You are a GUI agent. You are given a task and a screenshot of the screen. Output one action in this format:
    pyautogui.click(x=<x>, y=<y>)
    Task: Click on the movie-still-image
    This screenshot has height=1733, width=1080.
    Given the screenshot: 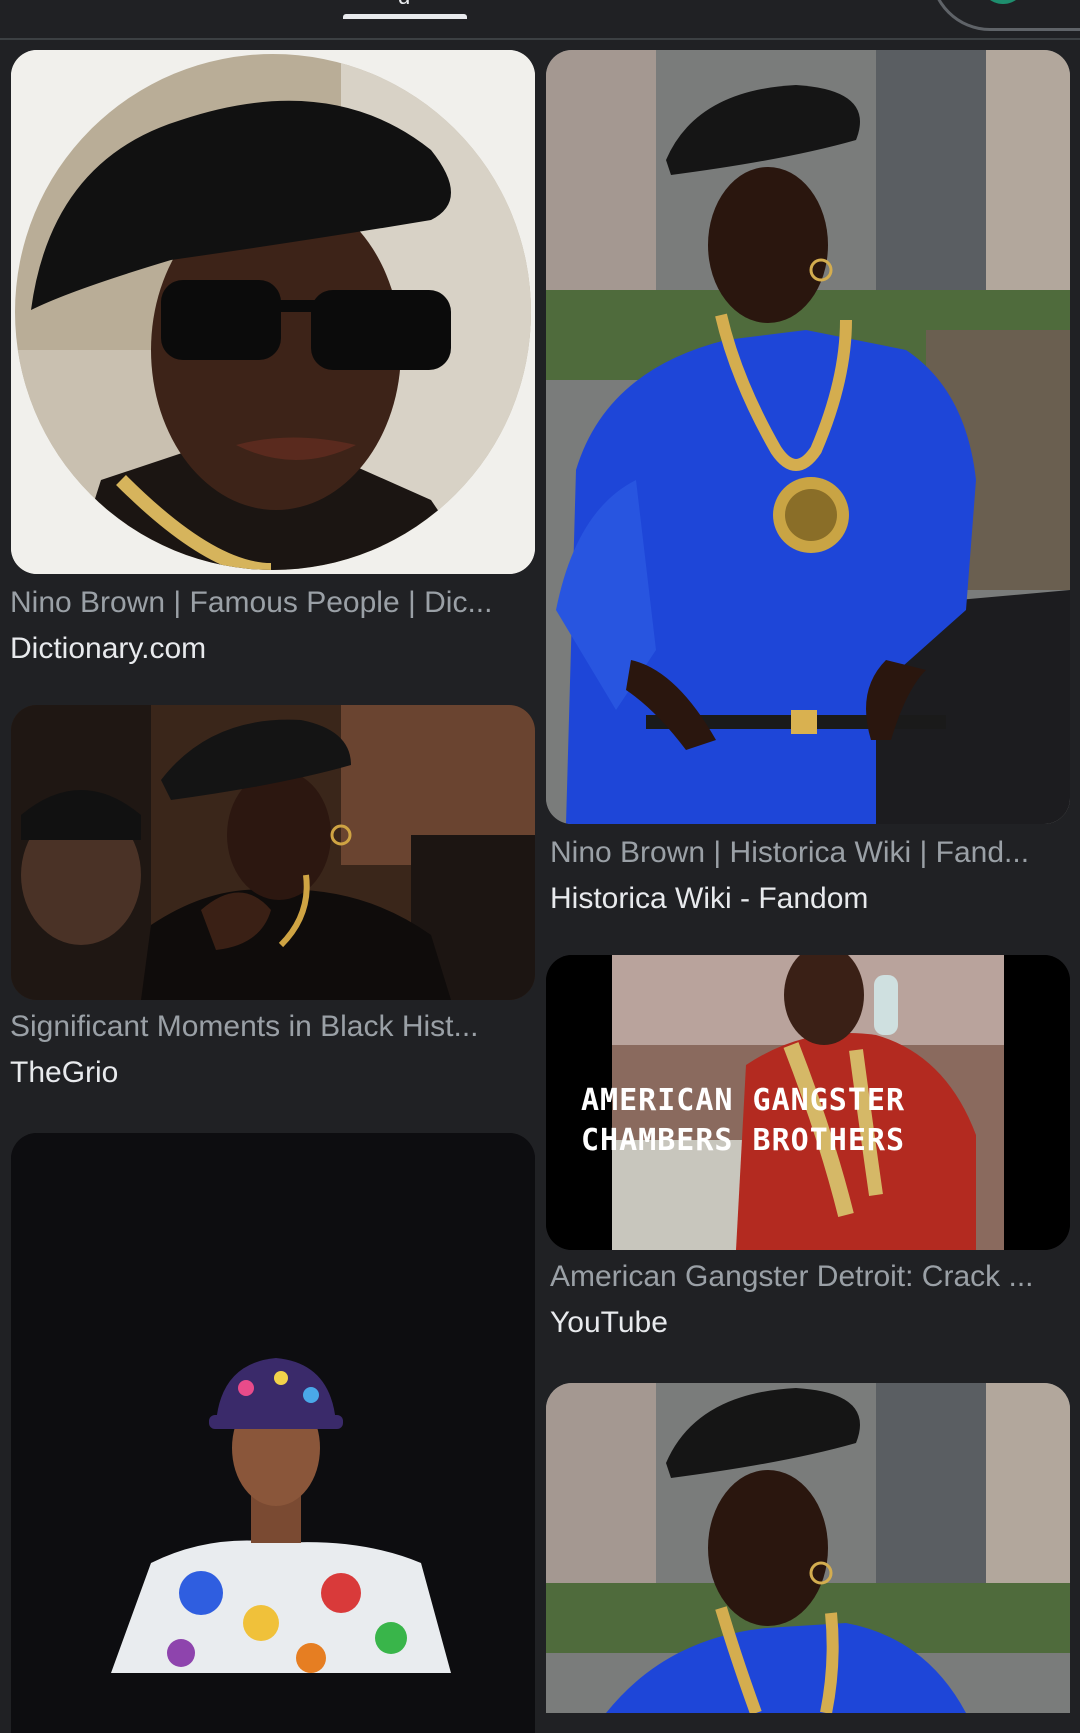 What is the action you would take?
    pyautogui.click(x=273, y=852)
    